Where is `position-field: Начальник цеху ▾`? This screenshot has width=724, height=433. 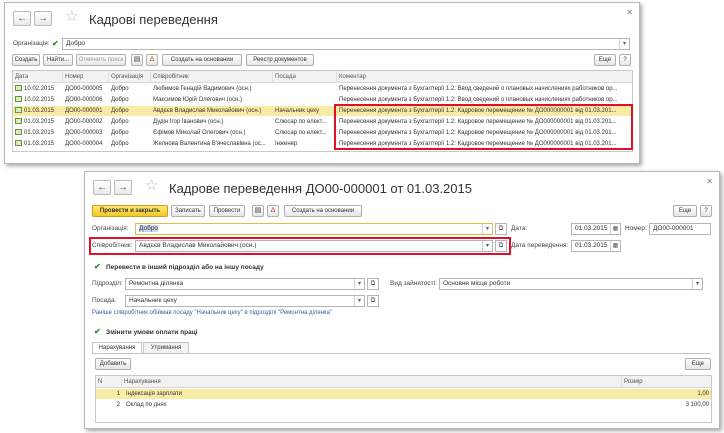
position-field: Начальник цеху ▾ is located at coordinates (245, 301).